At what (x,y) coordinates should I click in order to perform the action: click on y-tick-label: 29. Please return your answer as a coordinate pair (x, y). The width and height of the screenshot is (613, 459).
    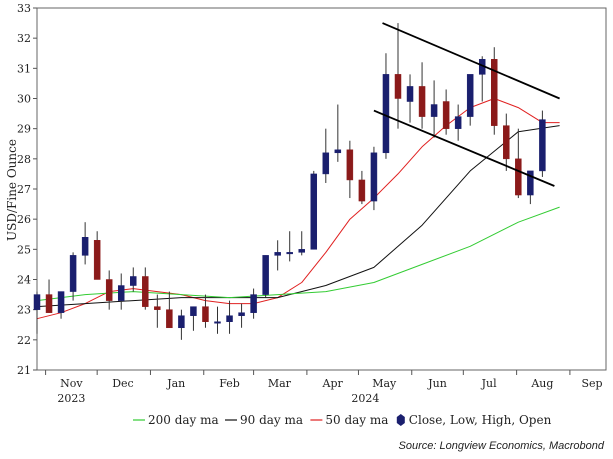
    Looking at the image, I should click on (24, 129).